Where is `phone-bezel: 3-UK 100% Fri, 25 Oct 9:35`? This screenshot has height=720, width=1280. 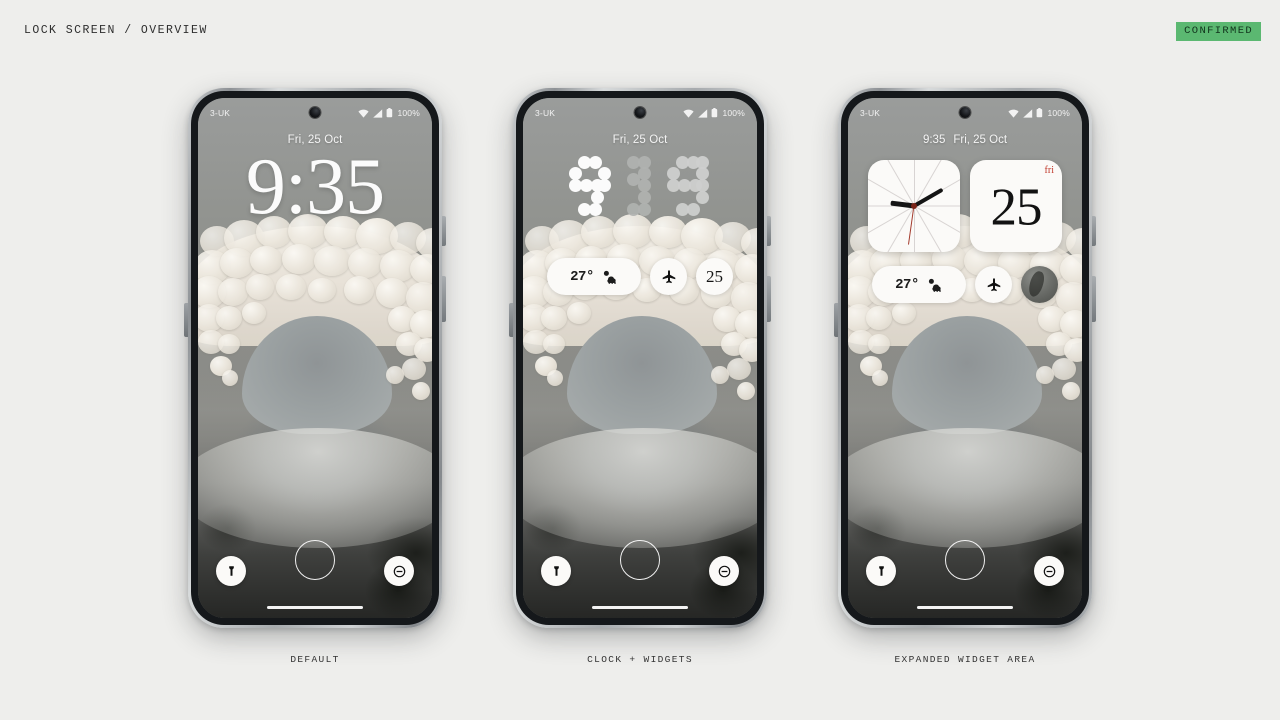 phone-bezel: 3-UK 100% Fri, 25 Oct 9:35 is located at coordinates (315, 358).